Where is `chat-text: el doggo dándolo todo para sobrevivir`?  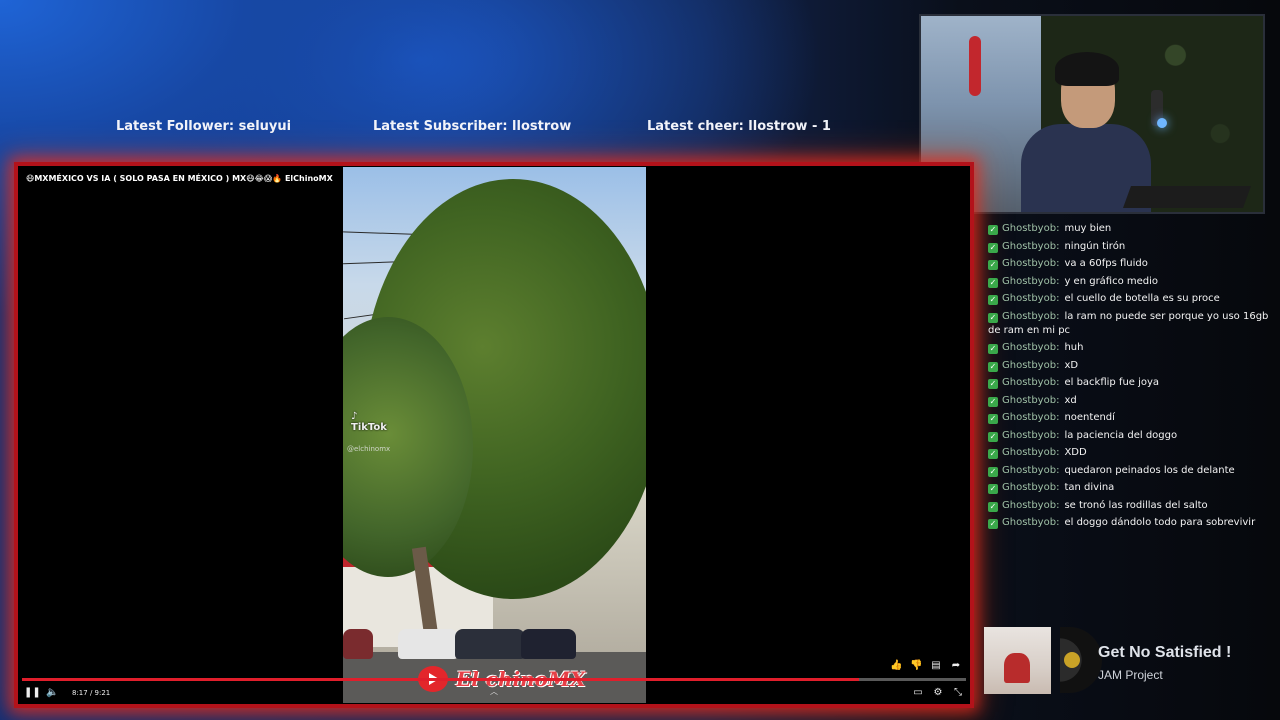
chat-text: el doggo dándolo todo para sobrevivir is located at coordinates (1160, 522).